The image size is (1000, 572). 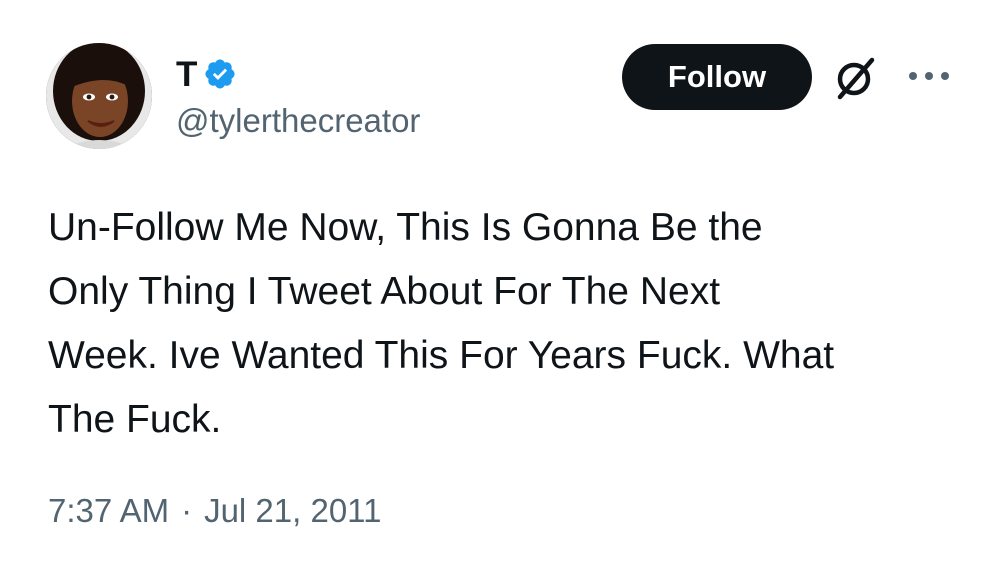 I want to click on author-name-row: T, so click(x=206, y=74).